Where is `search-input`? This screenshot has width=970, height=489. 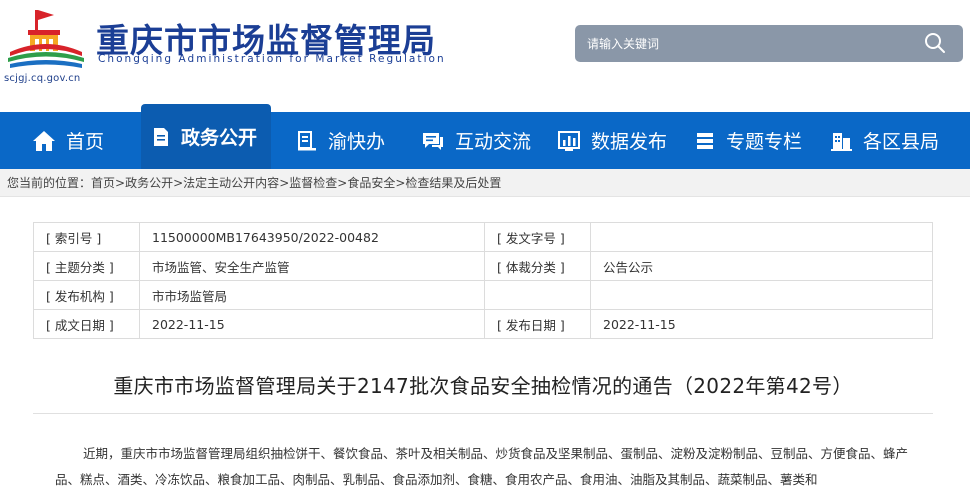
search-input is located at coordinates (747, 43).